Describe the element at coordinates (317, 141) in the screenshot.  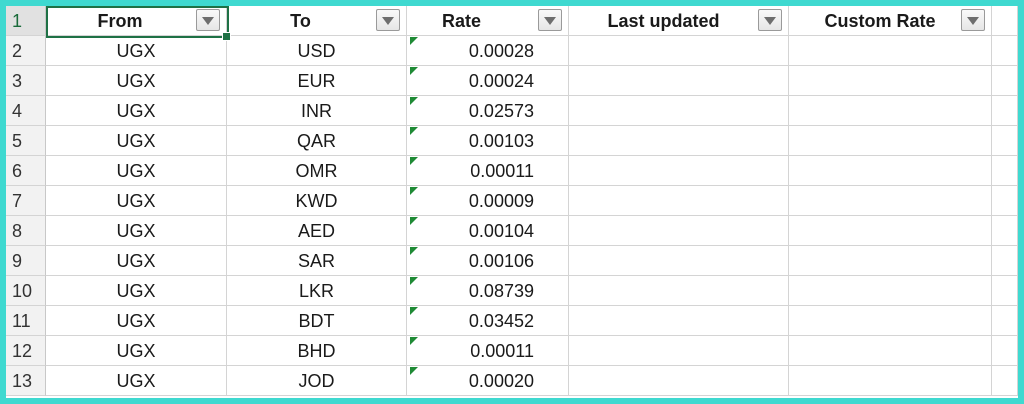
I see `cell-to: QAR` at that location.